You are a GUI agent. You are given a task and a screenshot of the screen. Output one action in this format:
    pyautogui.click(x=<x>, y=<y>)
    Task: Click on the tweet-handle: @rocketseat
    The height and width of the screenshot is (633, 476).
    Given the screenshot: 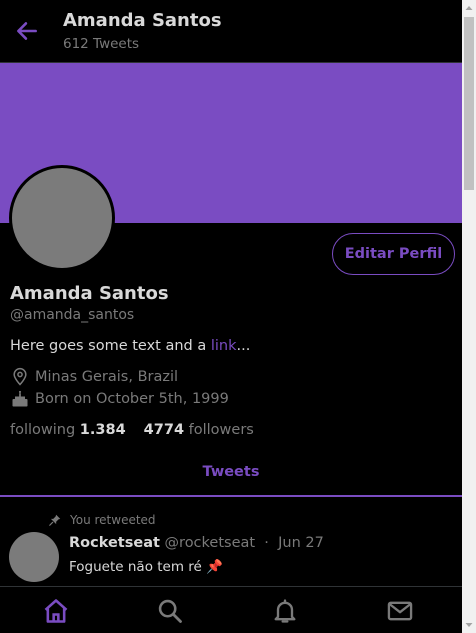 What is the action you would take?
    pyautogui.click(x=210, y=543)
    